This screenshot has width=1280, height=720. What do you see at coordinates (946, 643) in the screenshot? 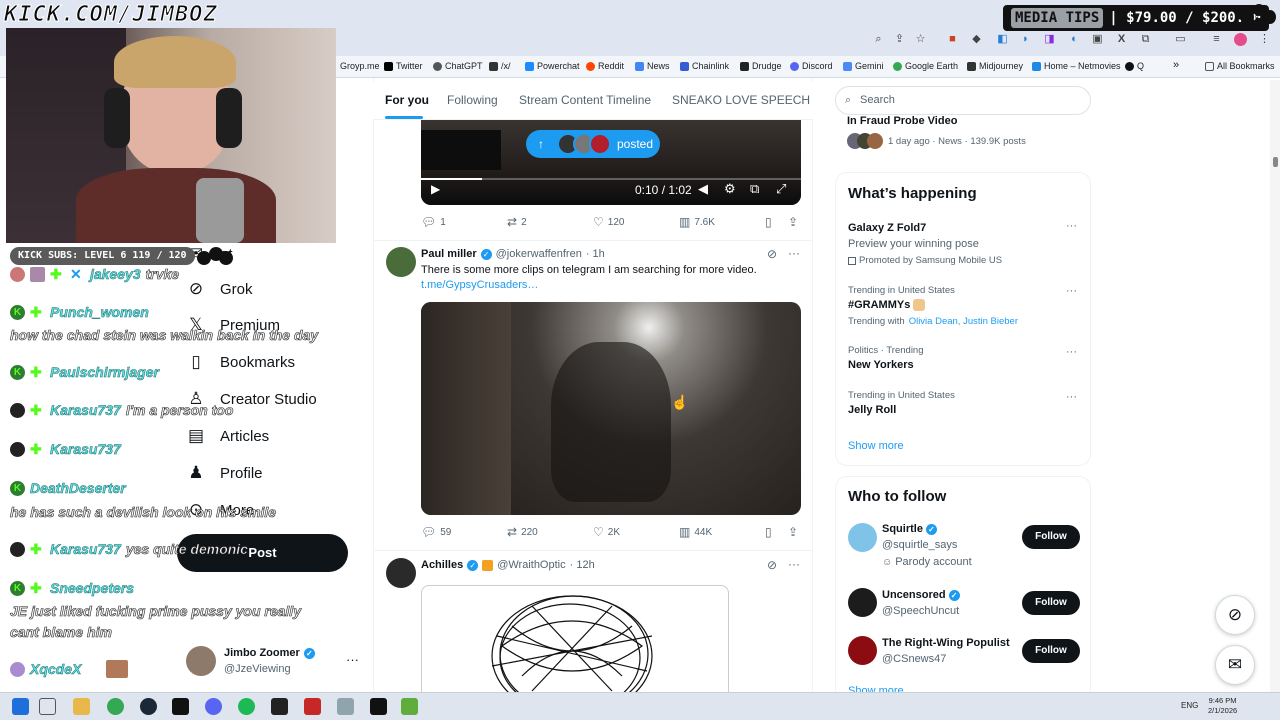
I see `suggestion-name-row: The Right-Wing Populist` at bounding box center [946, 643].